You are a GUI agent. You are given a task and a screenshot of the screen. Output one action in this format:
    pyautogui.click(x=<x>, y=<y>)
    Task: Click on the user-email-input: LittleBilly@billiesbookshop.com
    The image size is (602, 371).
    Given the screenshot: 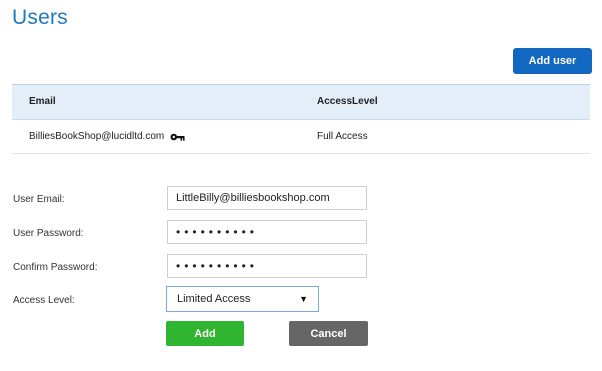 What is the action you would take?
    pyautogui.click(x=267, y=198)
    